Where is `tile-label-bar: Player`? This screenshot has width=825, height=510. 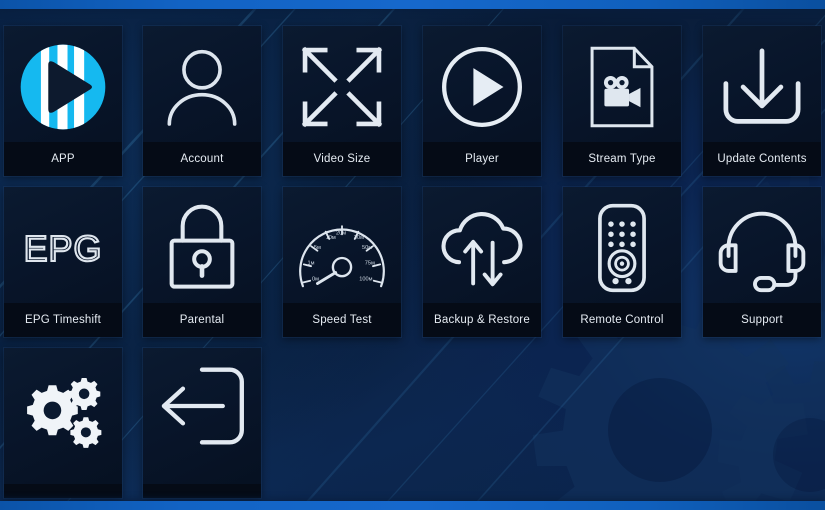
tile-label-bar: Player is located at coordinates (482, 159).